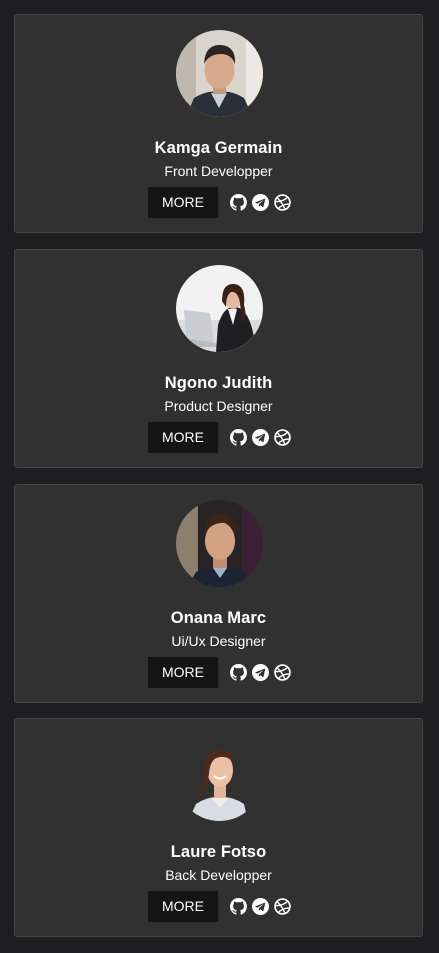 This screenshot has width=439, height=953. What do you see at coordinates (218, 406) in the screenshot?
I see `member-role: Product Designer` at bounding box center [218, 406].